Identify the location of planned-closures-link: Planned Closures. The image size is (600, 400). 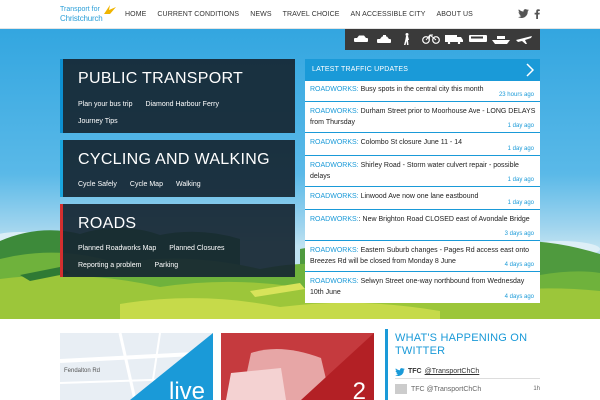
(196, 249).